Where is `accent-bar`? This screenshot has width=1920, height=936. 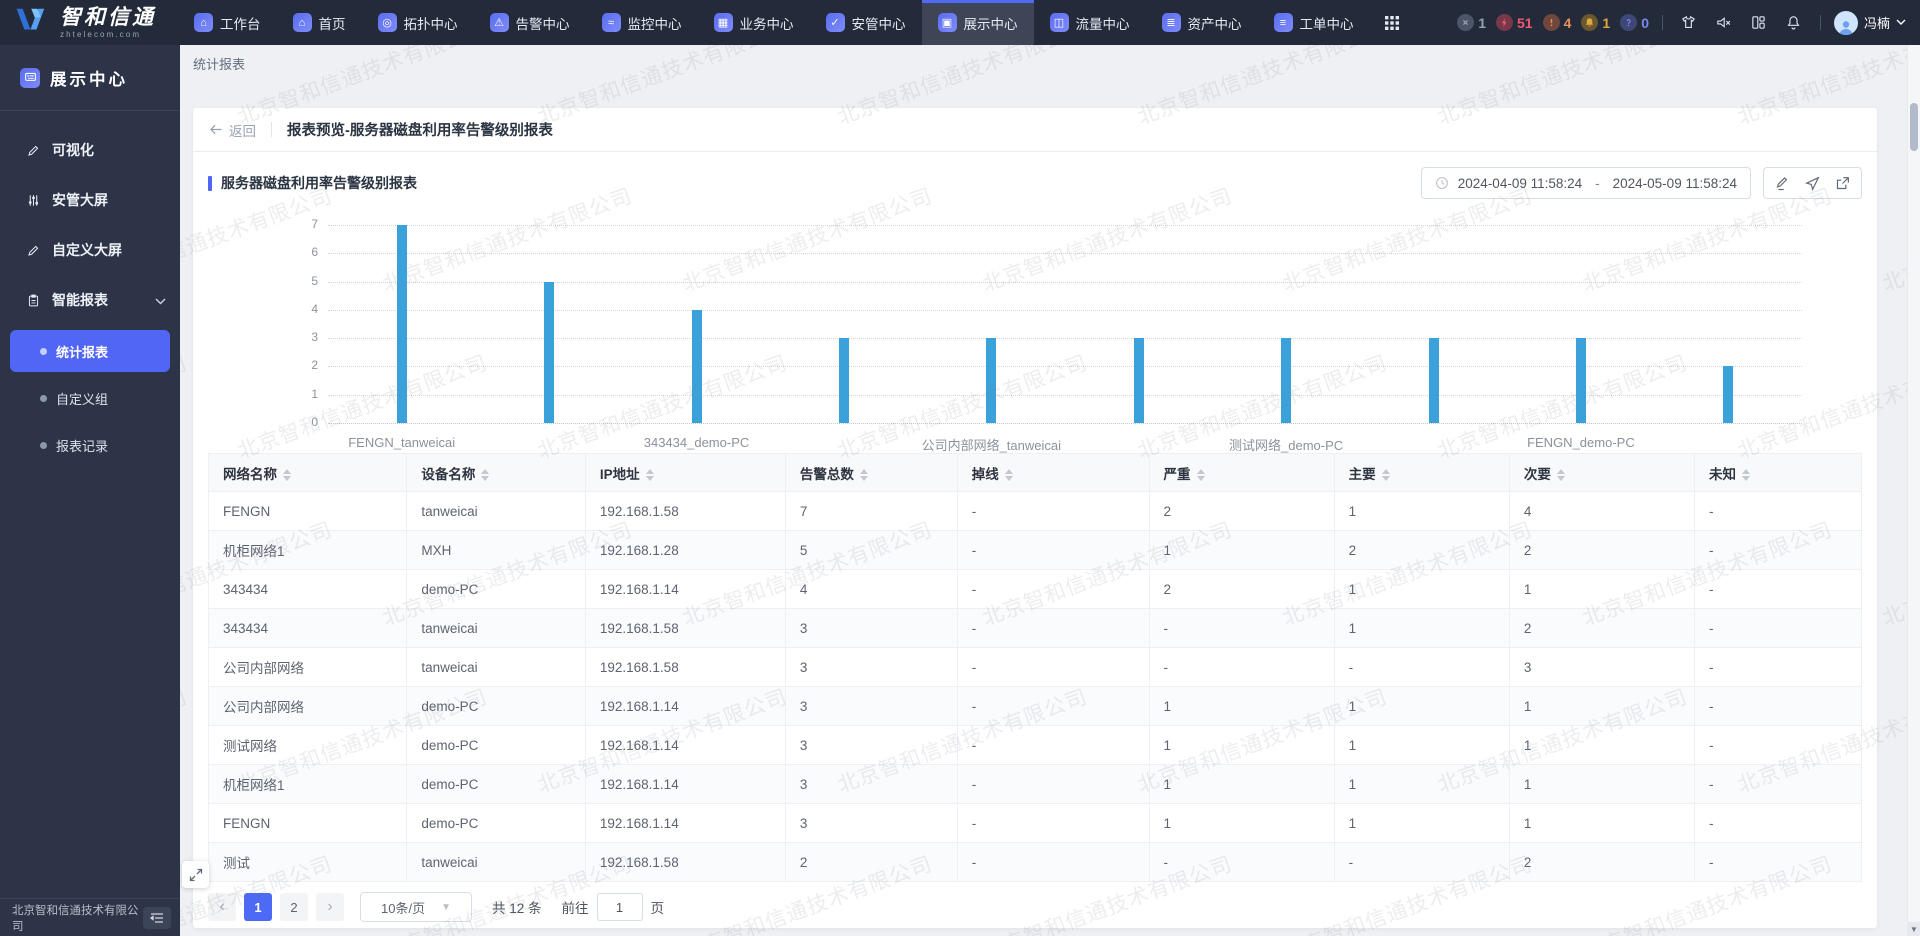 accent-bar is located at coordinates (210, 183).